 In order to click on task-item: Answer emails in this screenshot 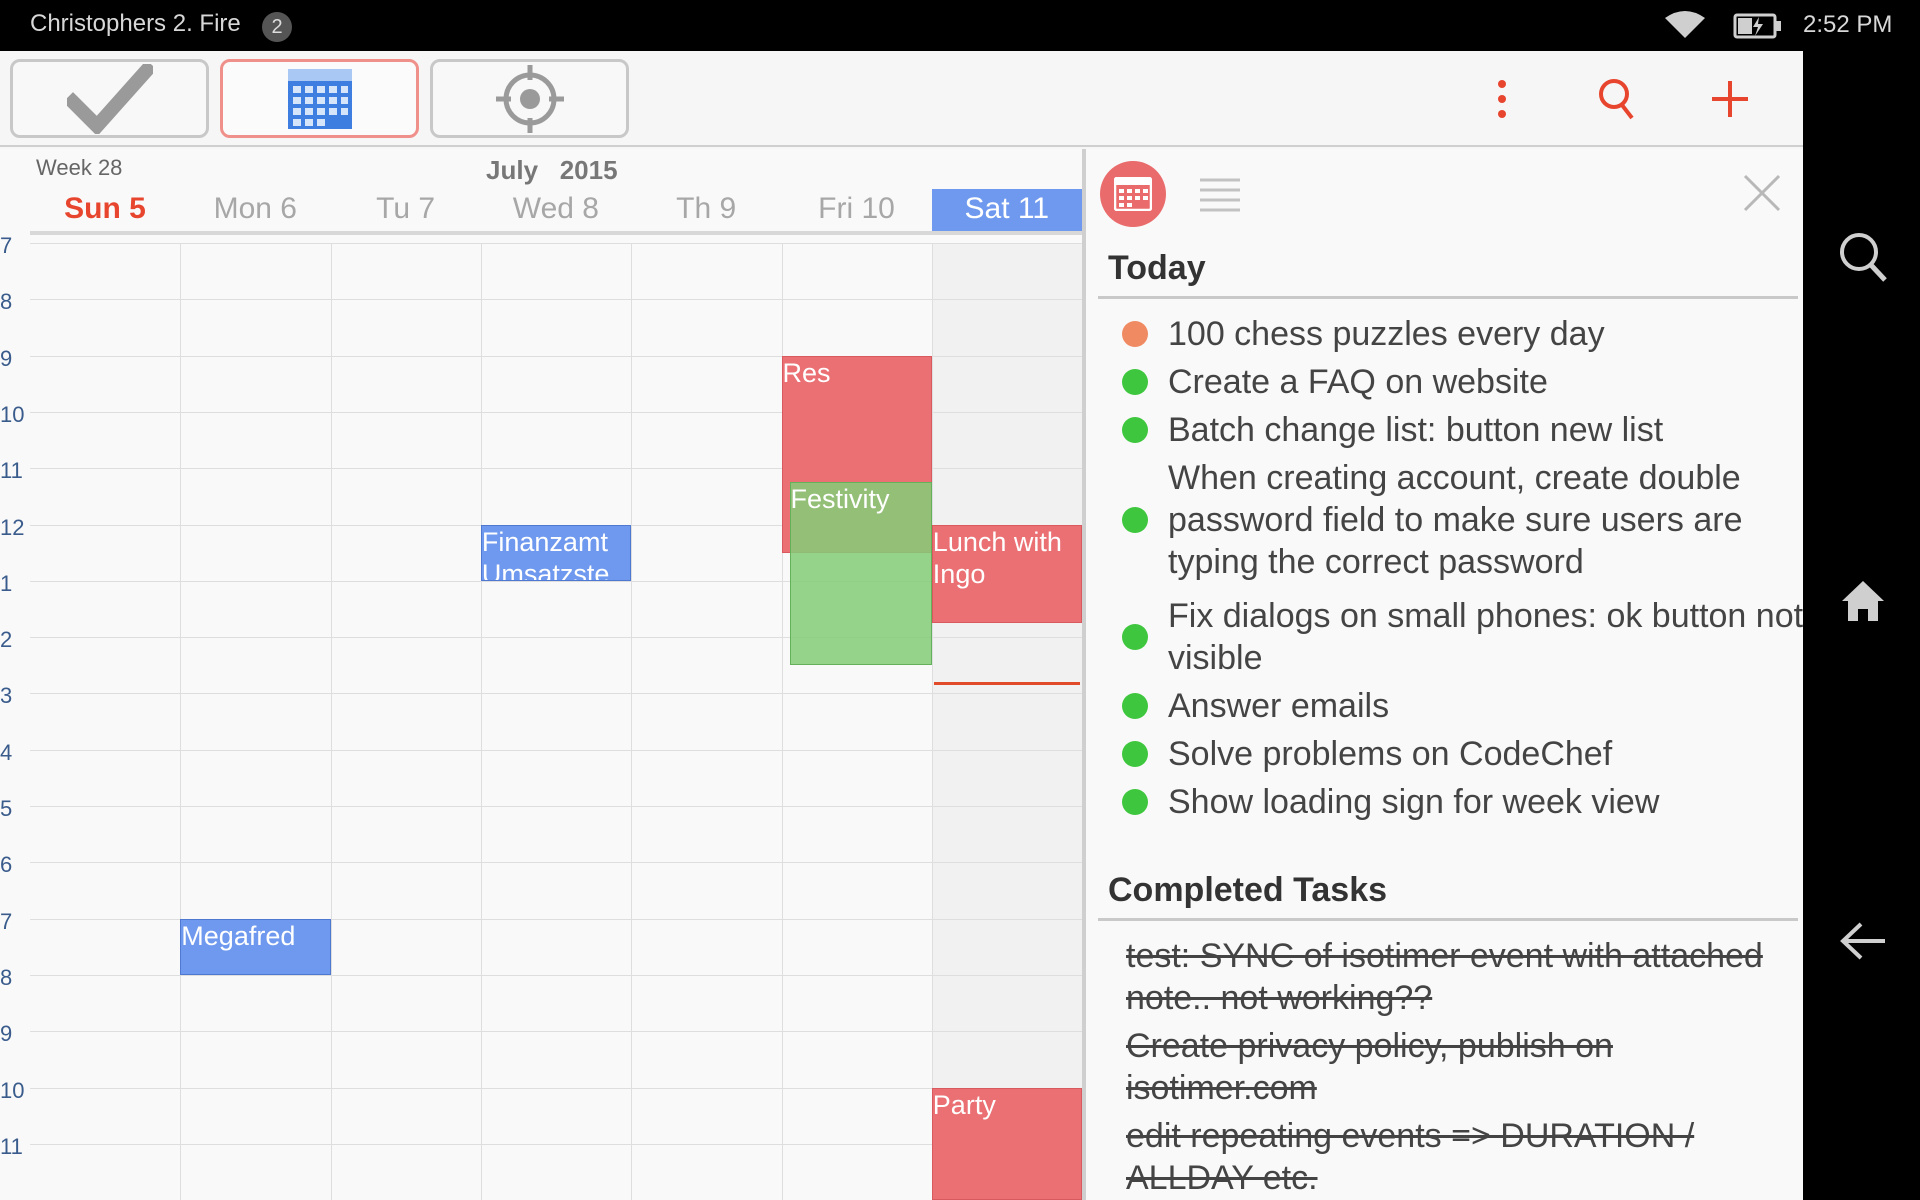, I will do `click(1448, 706)`.